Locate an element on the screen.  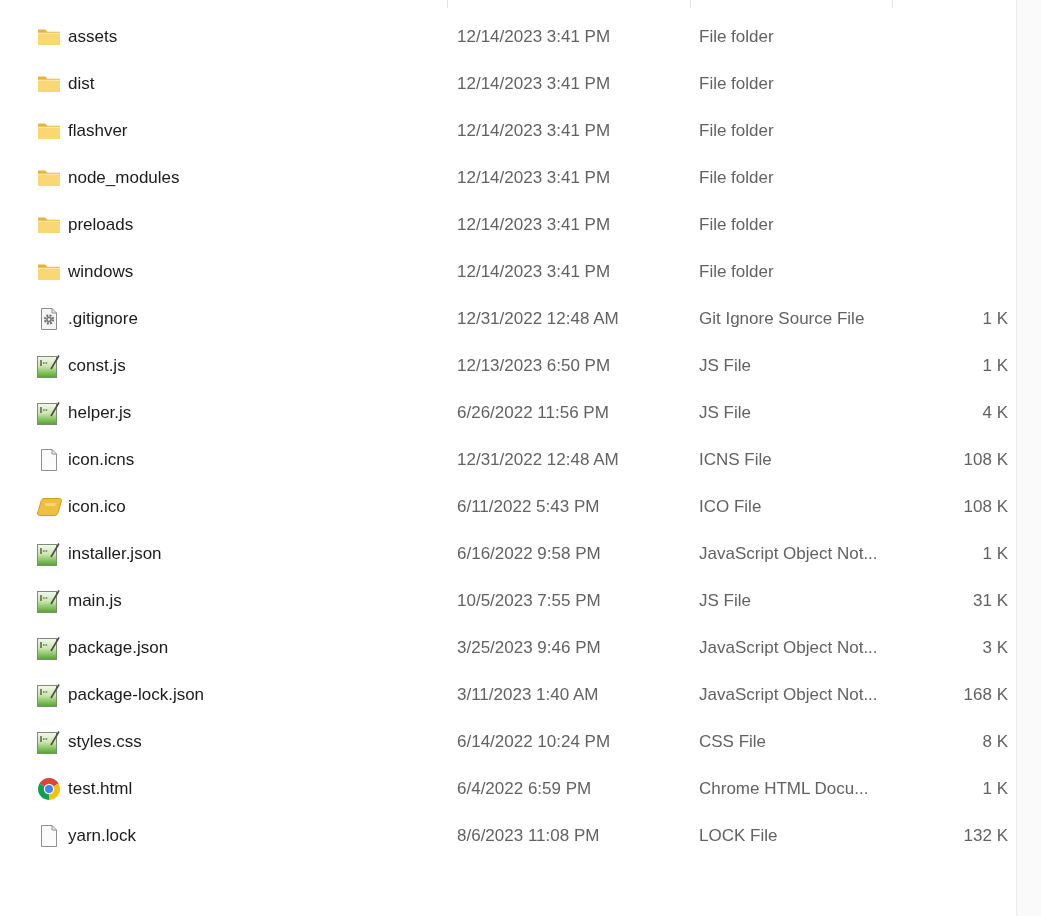
file-name: icon.ico is located at coordinates (97, 506).